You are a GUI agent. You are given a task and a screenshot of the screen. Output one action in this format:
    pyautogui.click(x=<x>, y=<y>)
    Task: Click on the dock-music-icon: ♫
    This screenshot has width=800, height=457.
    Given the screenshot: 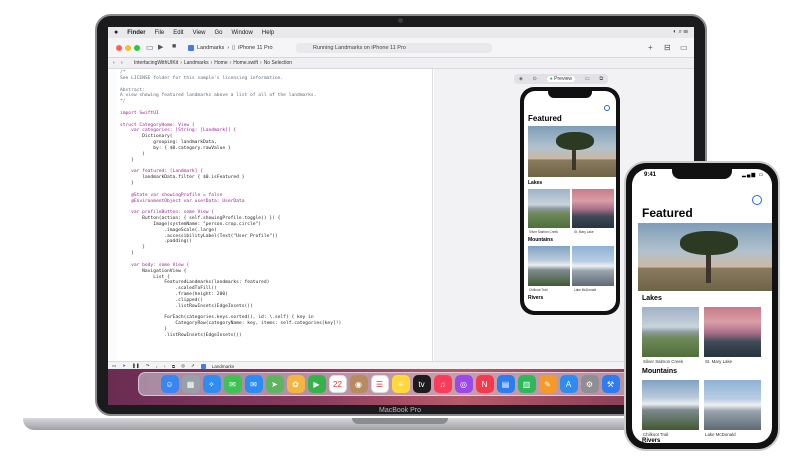 What is the action you would take?
    pyautogui.click(x=442, y=384)
    